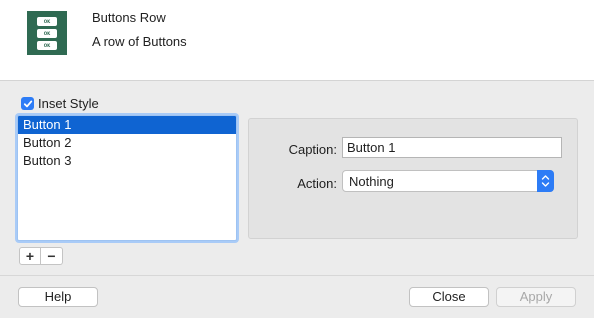 This screenshot has height=318, width=594. I want to click on list-add-remove-controls: + −, so click(41, 256).